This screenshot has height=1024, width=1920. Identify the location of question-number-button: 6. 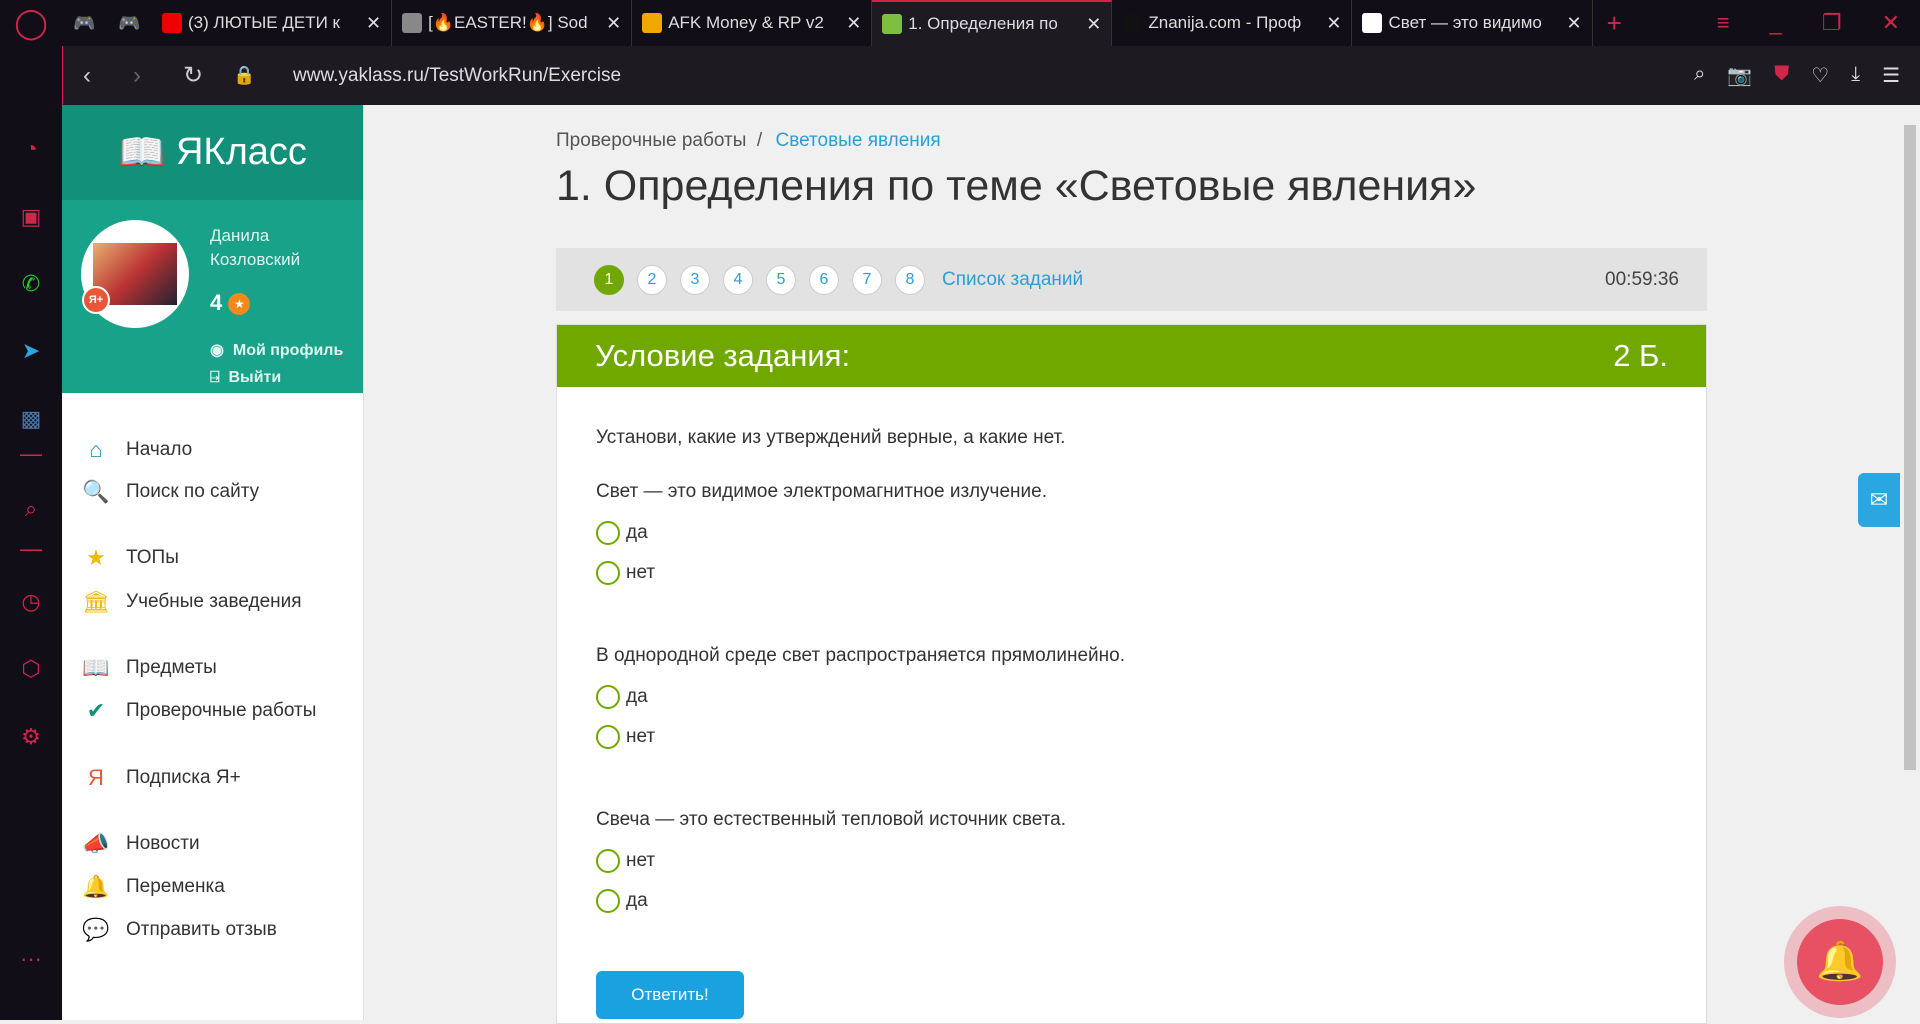
(824, 279).